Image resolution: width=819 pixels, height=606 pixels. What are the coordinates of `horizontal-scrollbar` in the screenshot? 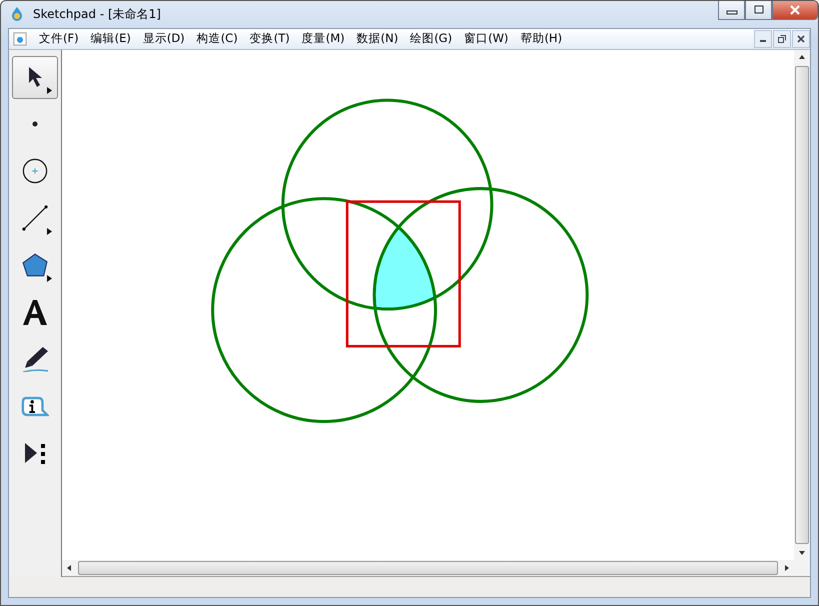 It's located at (436, 568).